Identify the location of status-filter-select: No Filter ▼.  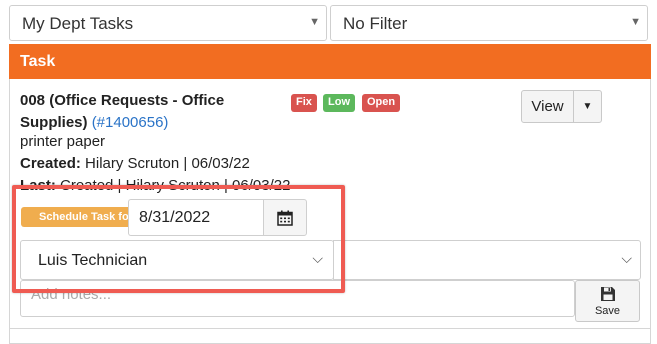
(489, 23).